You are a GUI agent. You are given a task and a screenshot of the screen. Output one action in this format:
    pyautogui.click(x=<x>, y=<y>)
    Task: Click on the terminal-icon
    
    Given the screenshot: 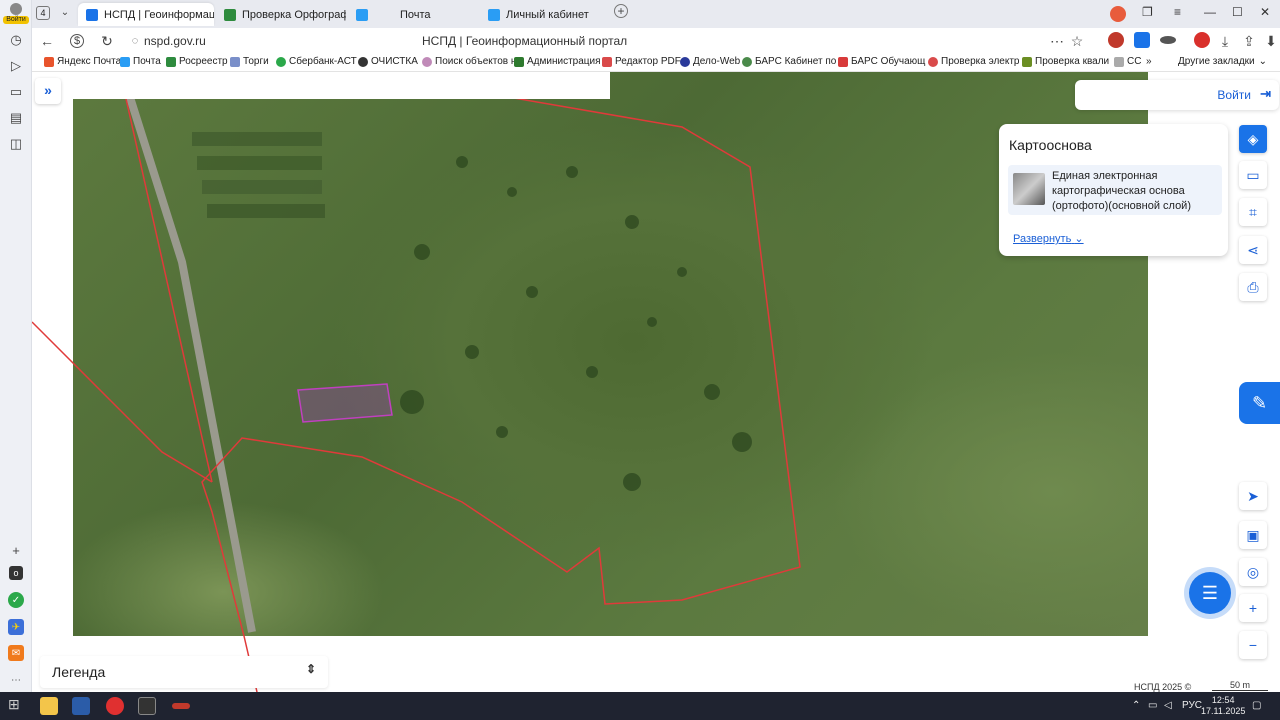 What is the action you would take?
    pyautogui.click(x=147, y=706)
    